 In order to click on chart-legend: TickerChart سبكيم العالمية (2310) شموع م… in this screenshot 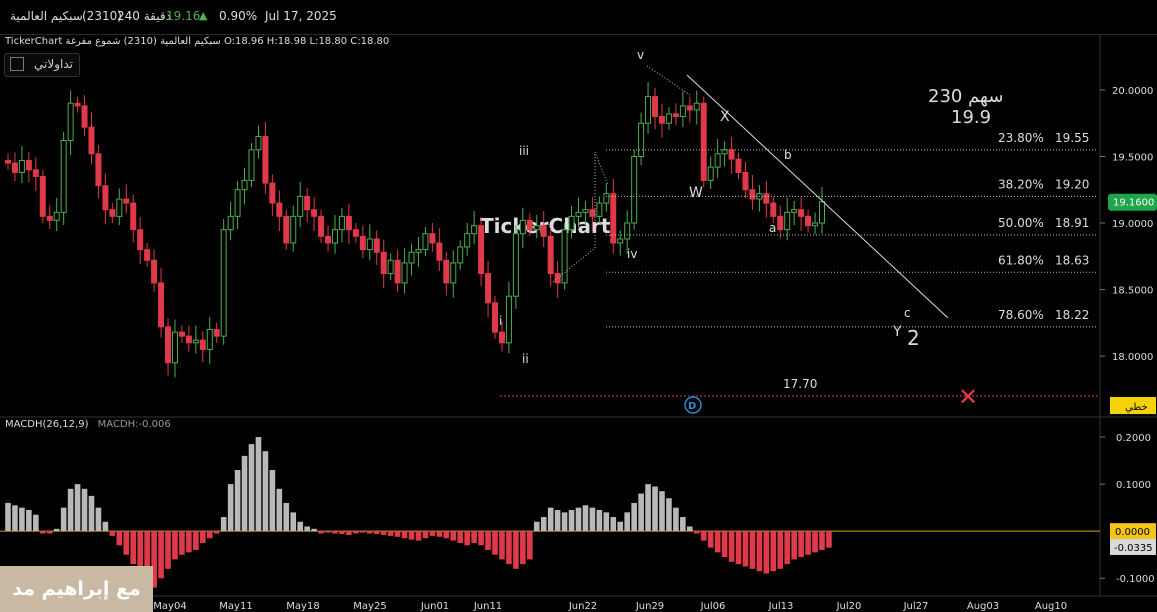, I will do `click(197, 41)`.